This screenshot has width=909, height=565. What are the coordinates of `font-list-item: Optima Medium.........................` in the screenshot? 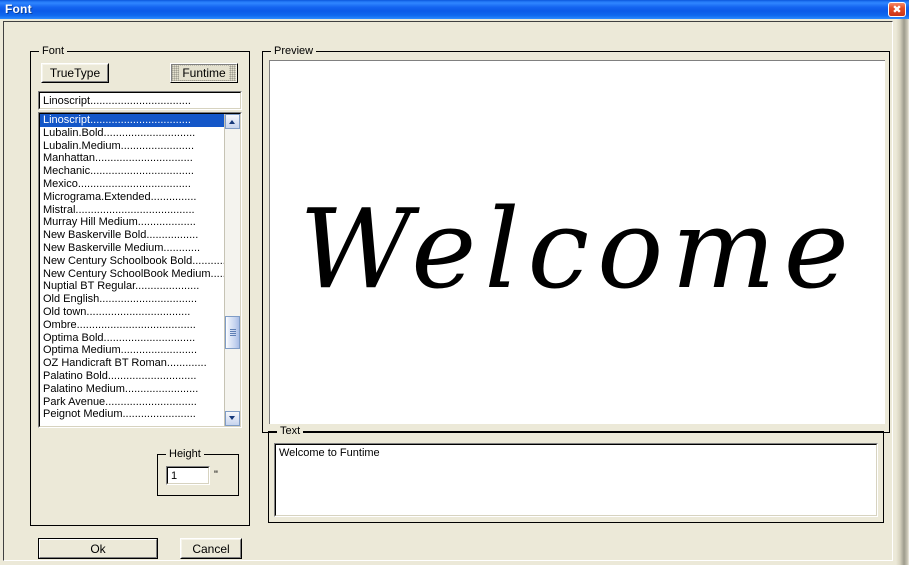 It's located at (133, 350).